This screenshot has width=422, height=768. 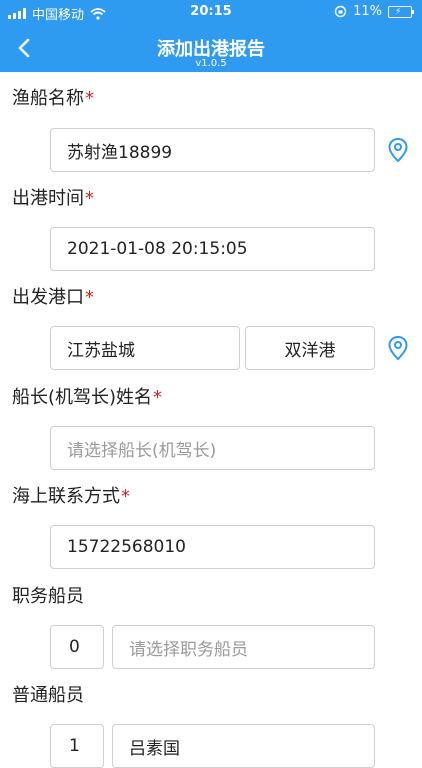 I want to click on port-location-button, so click(x=398, y=348).